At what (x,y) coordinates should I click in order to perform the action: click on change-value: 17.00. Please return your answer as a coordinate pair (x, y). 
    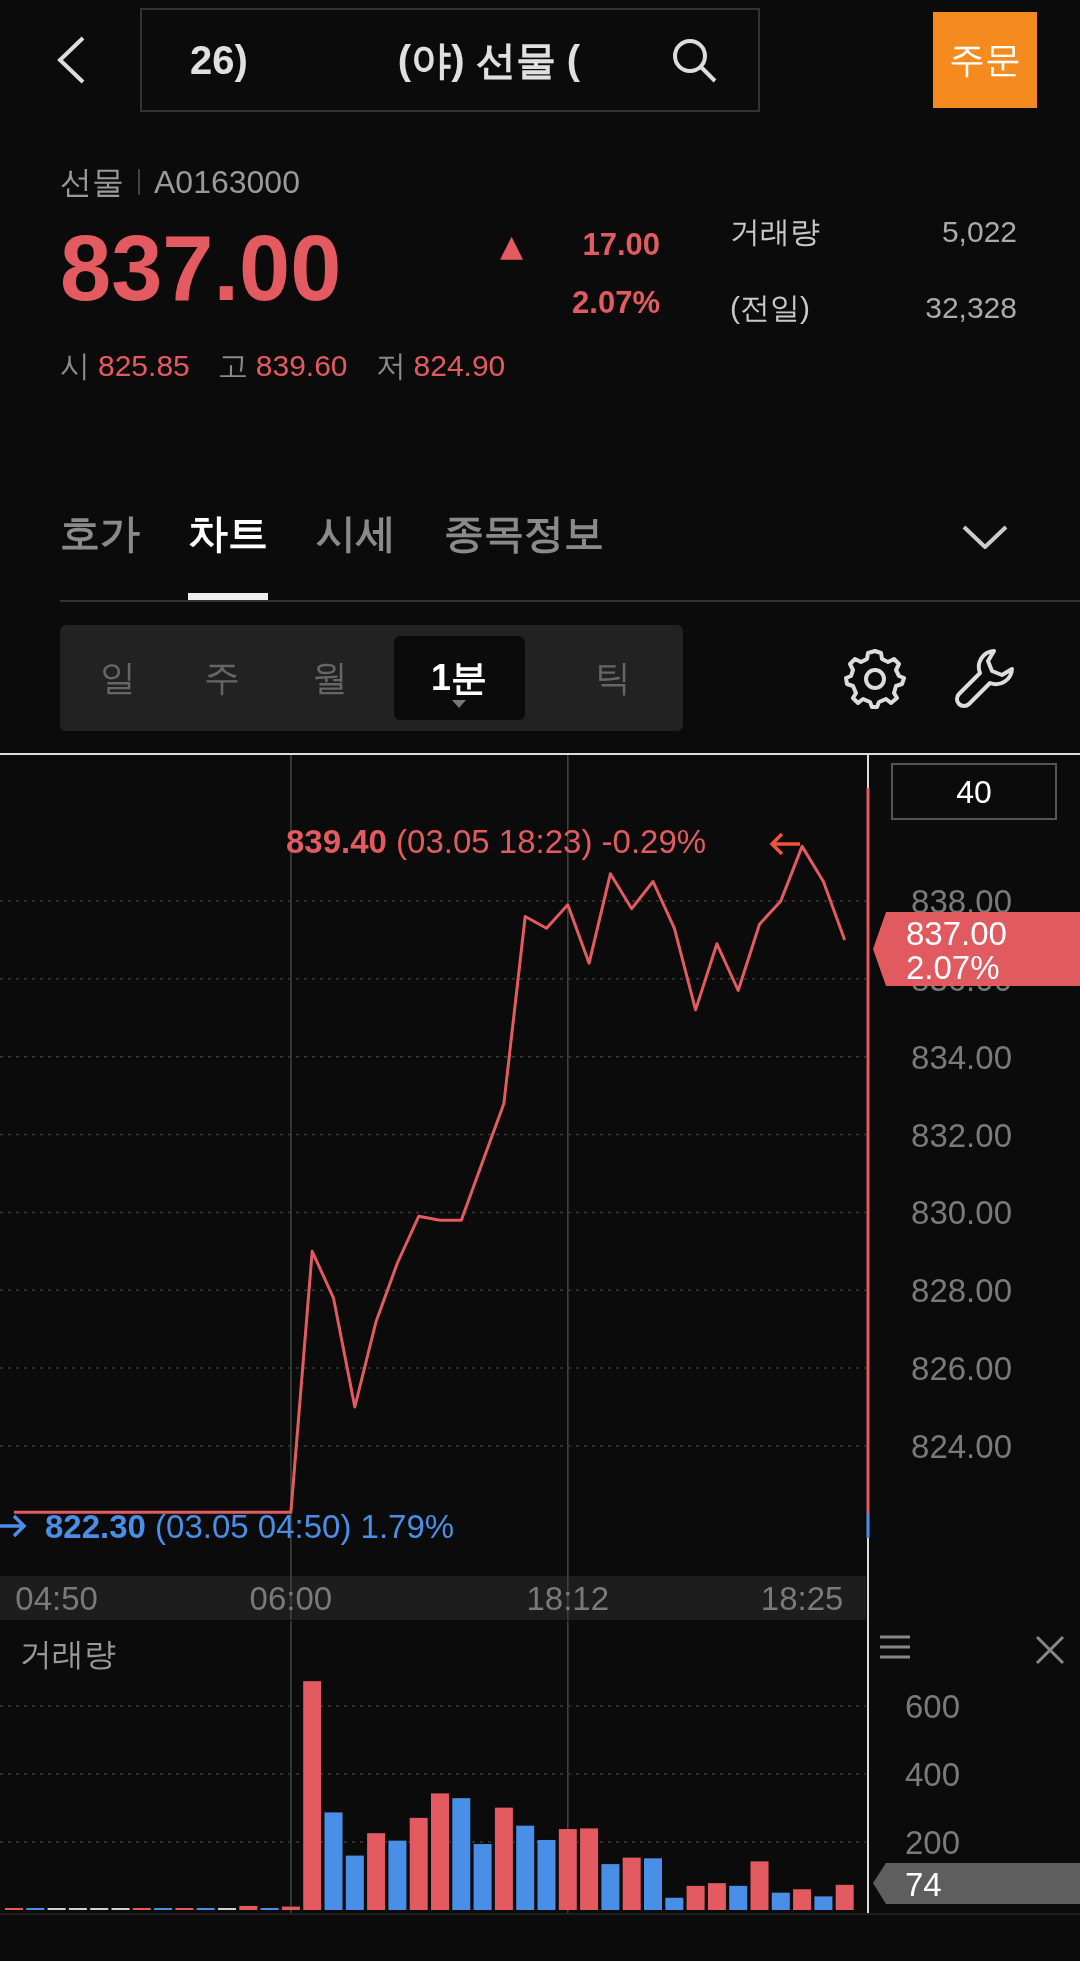
    Looking at the image, I should click on (621, 245).